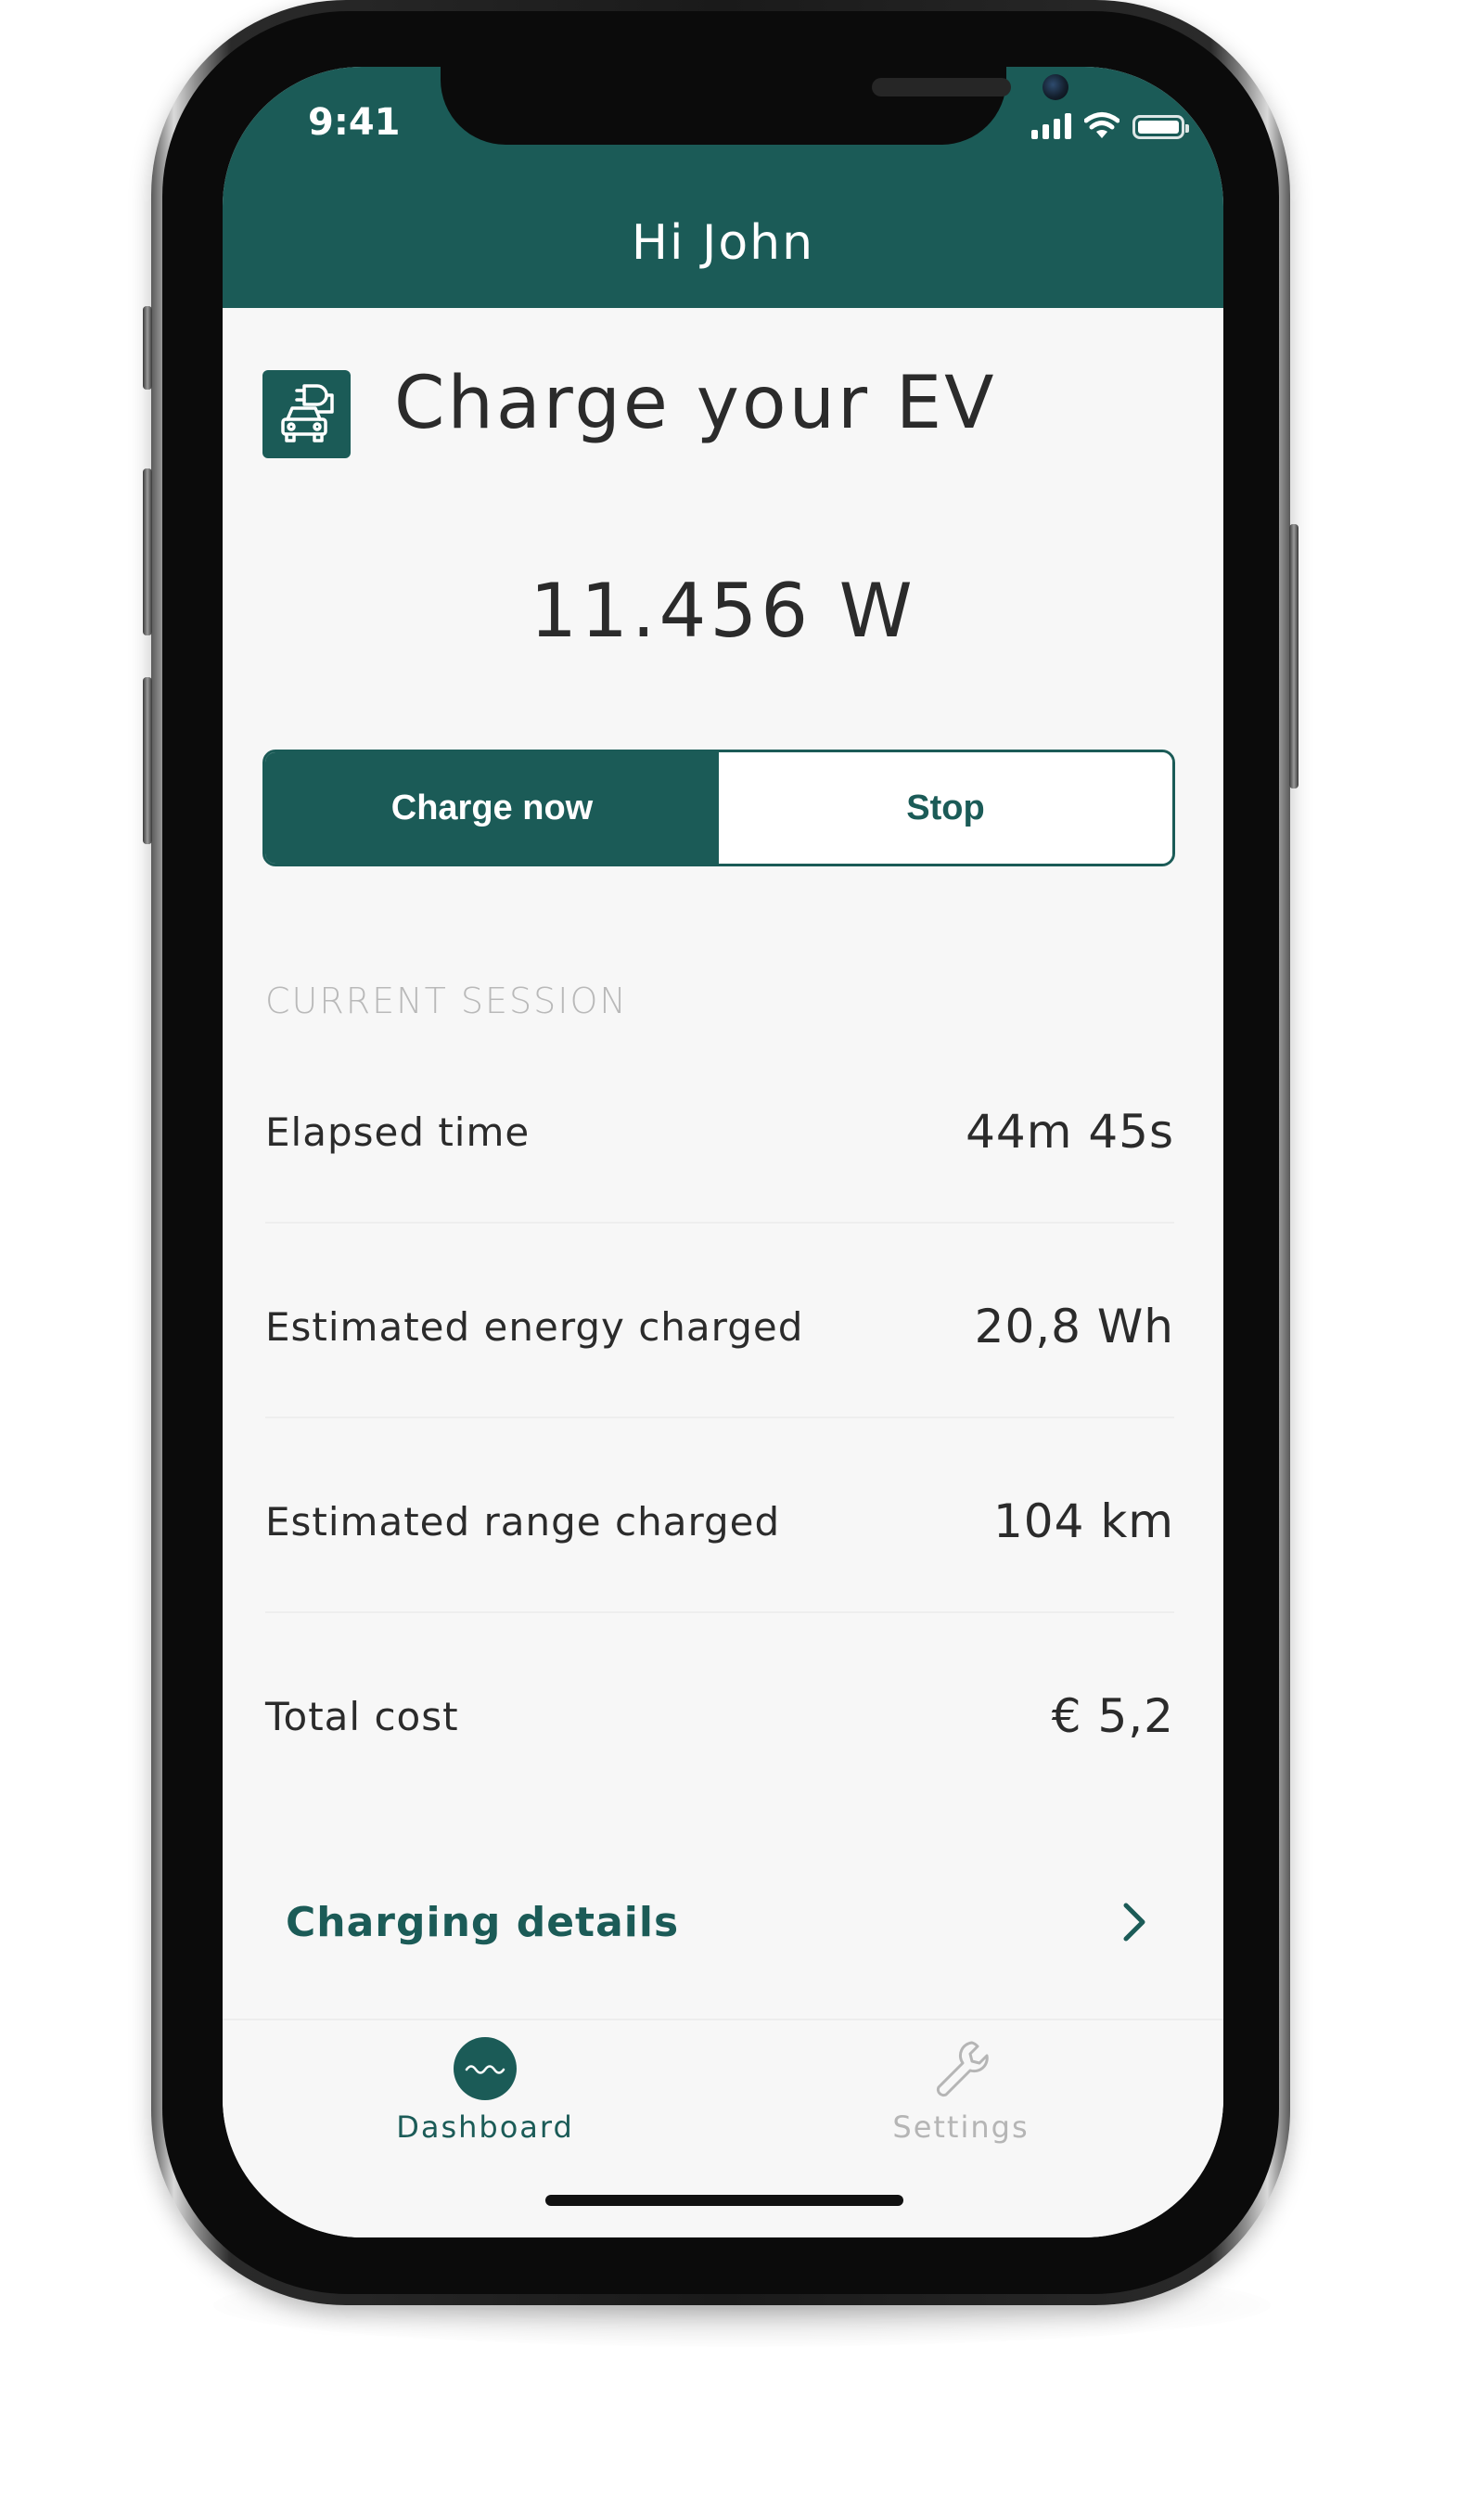  I want to click on row-value: 20,8 Wh, so click(1074, 1326).